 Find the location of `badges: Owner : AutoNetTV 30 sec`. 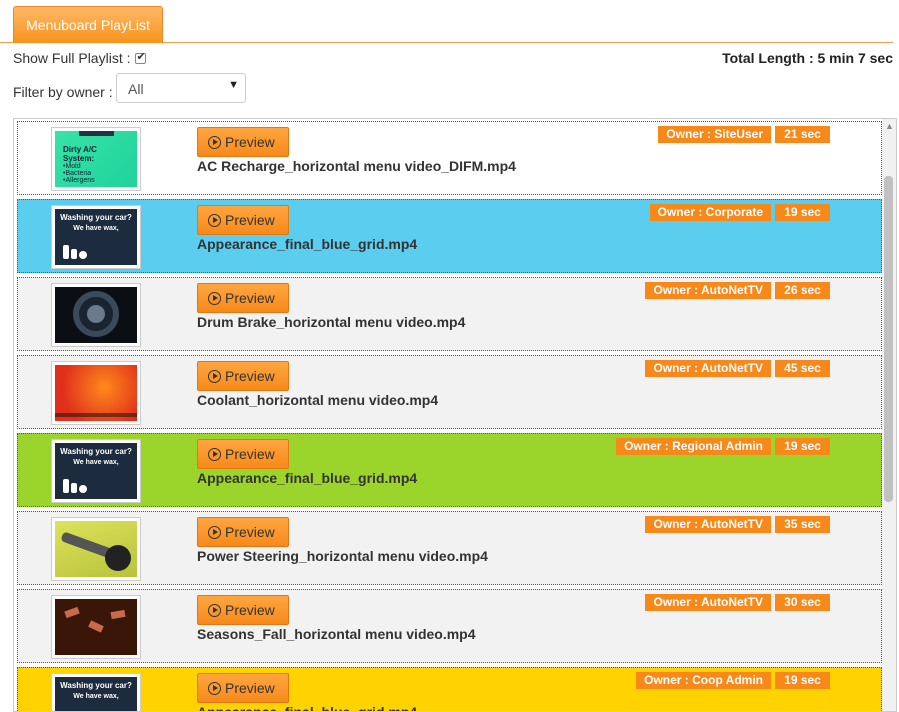

badges: Owner : AutoNetTV 30 sec is located at coordinates (737, 602).